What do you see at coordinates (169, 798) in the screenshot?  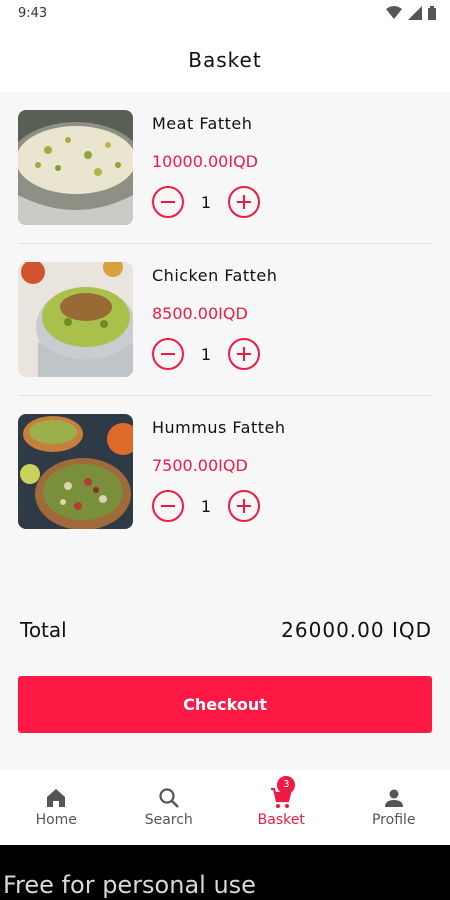 I see `search-icon` at bounding box center [169, 798].